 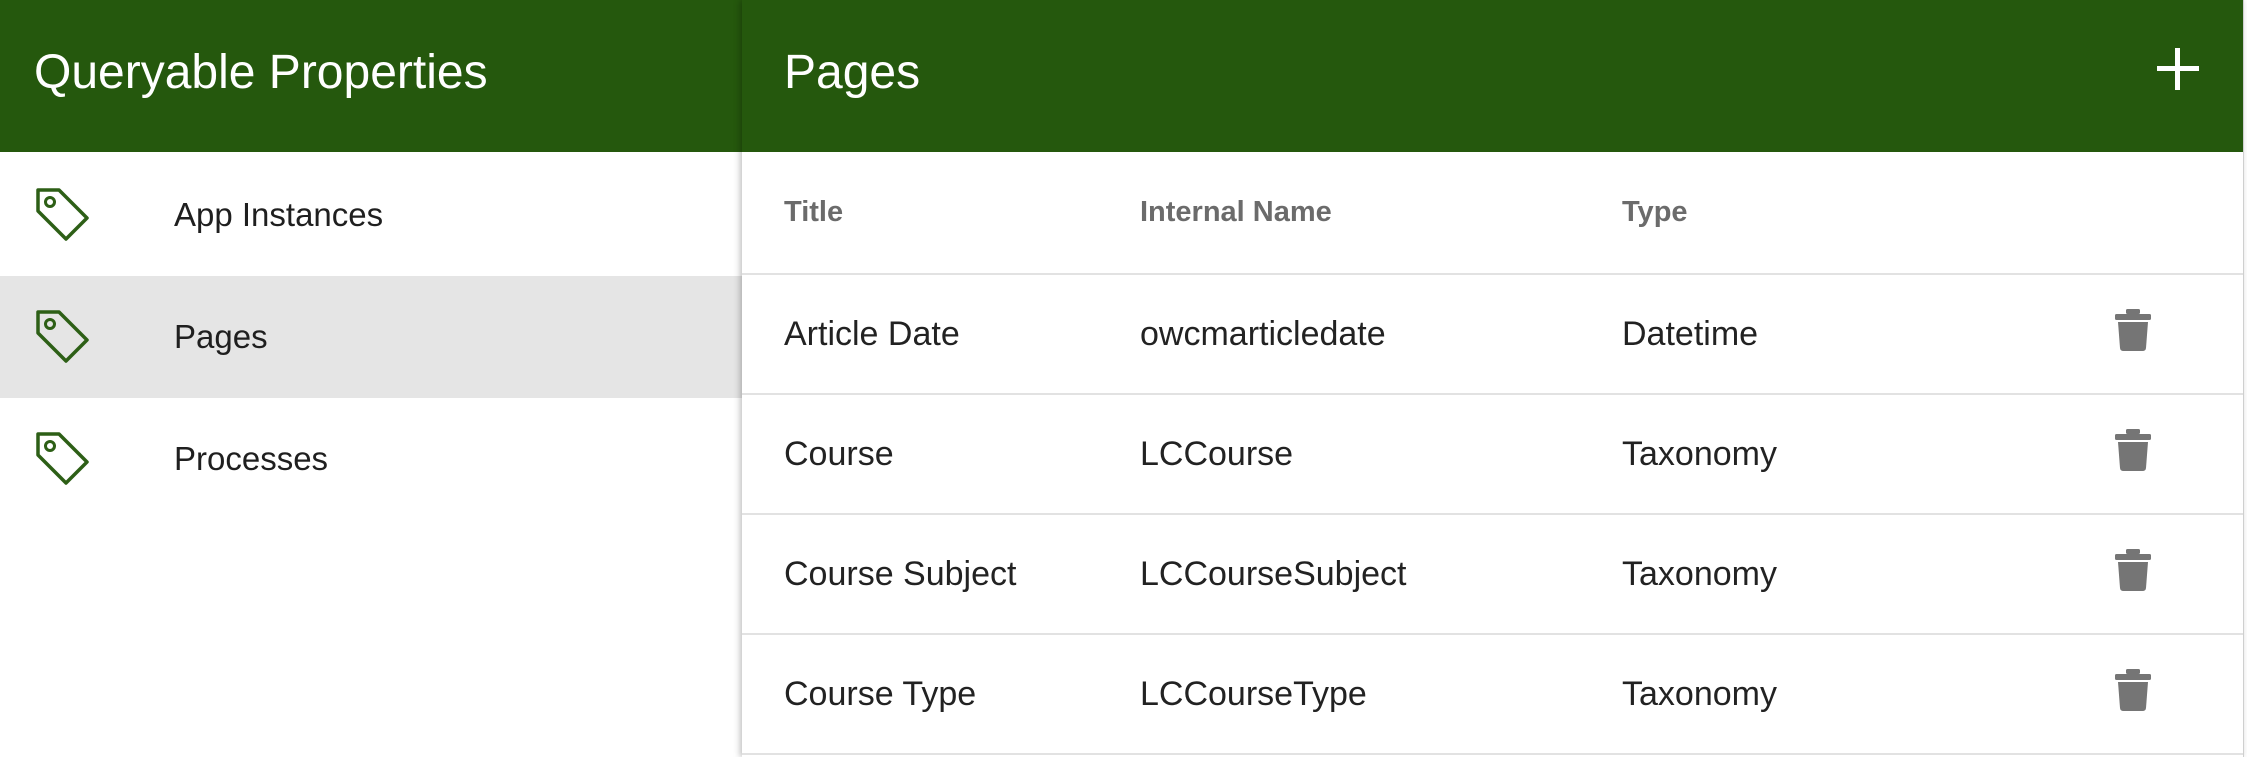 I want to click on sidebar-header: Queryable Properties, so click(x=371, y=76).